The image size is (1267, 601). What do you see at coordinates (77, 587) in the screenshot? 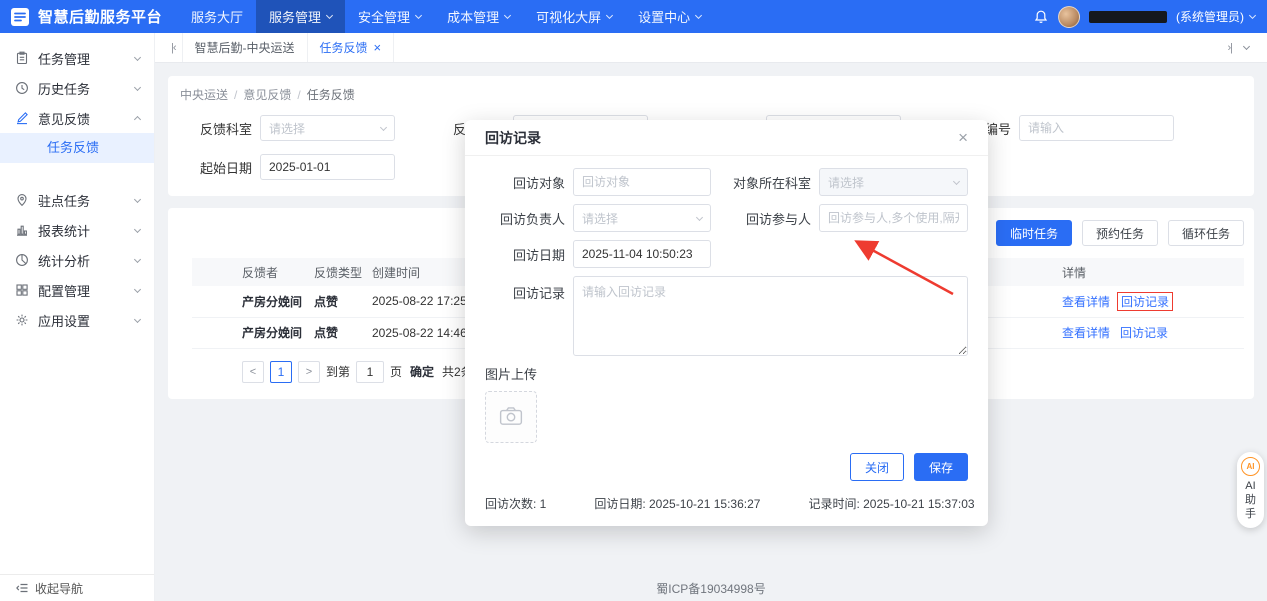
I see `collapse-nav-button: 收起导航` at bounding box center [77, 587].